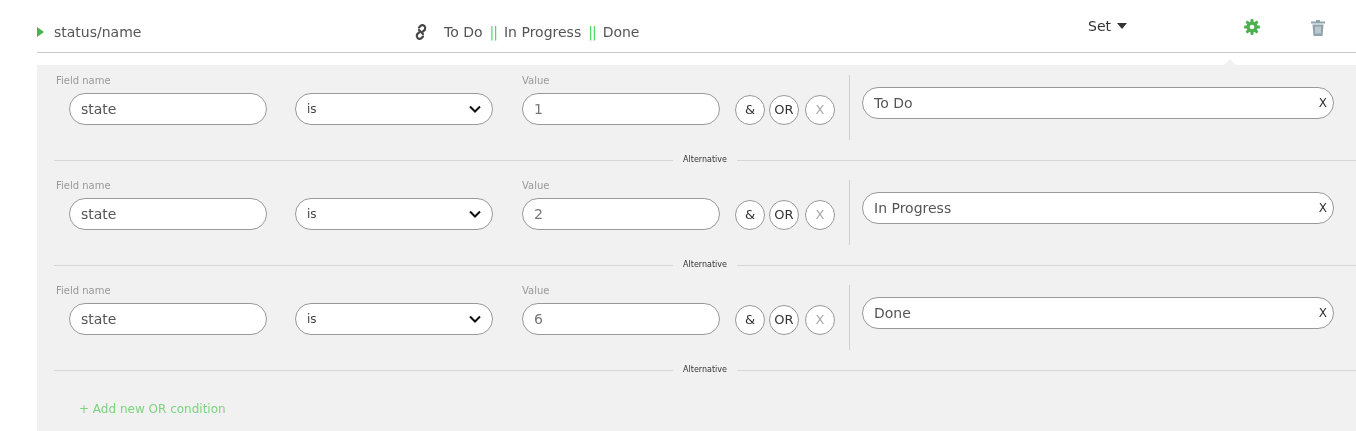 Image resolution: width=1356 pixels, height=431 pixels. What do you see at coordinates (40, 32) in the screenshot?
I see `expand-triangle-icon` at bounding box center [40, 32].